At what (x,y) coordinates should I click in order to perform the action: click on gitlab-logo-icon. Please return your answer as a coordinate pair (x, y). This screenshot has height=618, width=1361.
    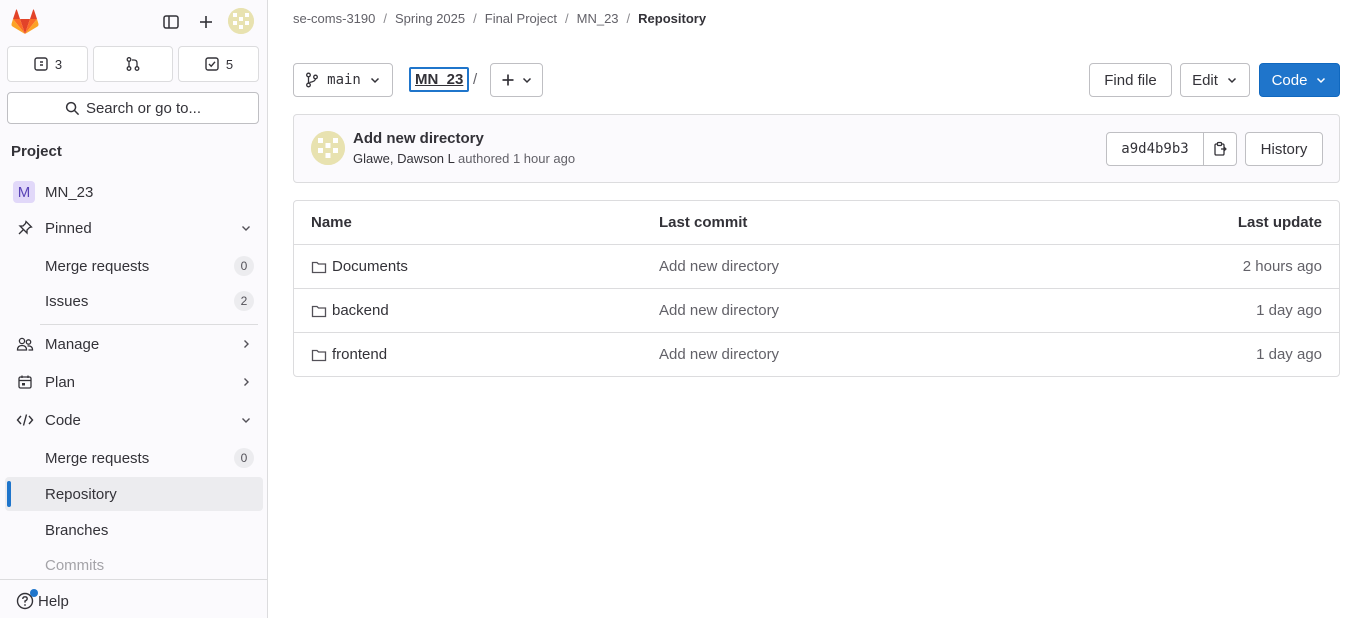
    Looking at the image, I should click on (25, 21).